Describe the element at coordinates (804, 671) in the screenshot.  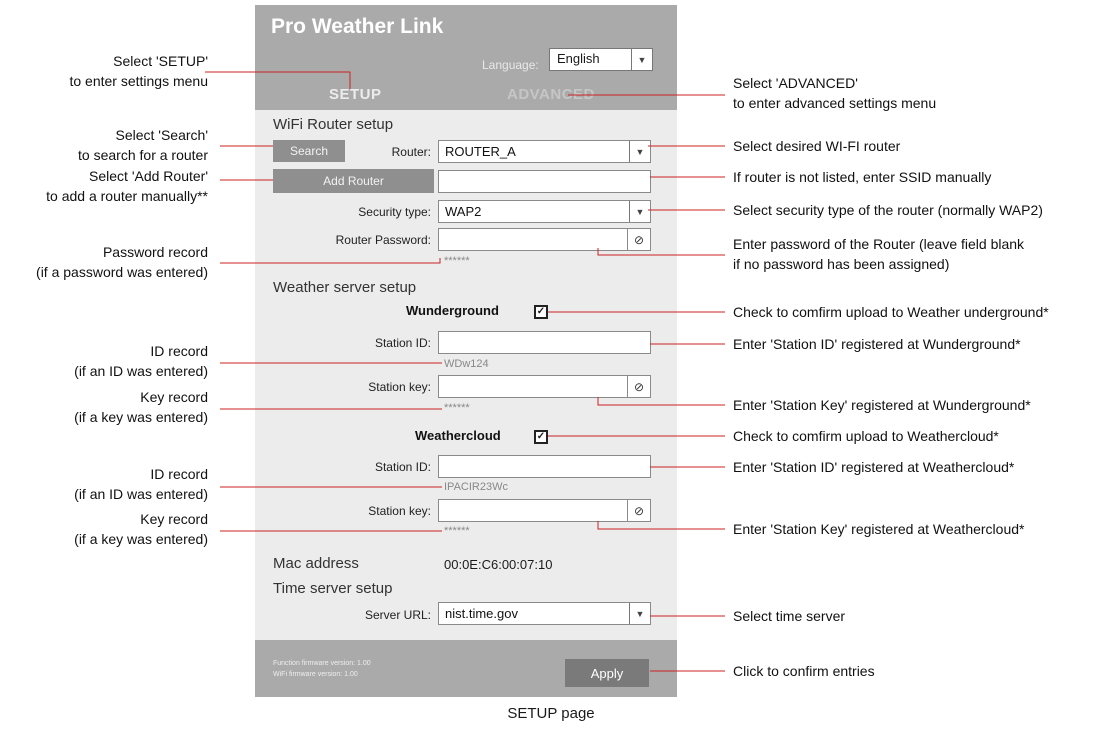
I see `annotation-apply: Click to confirm entries` at that location.